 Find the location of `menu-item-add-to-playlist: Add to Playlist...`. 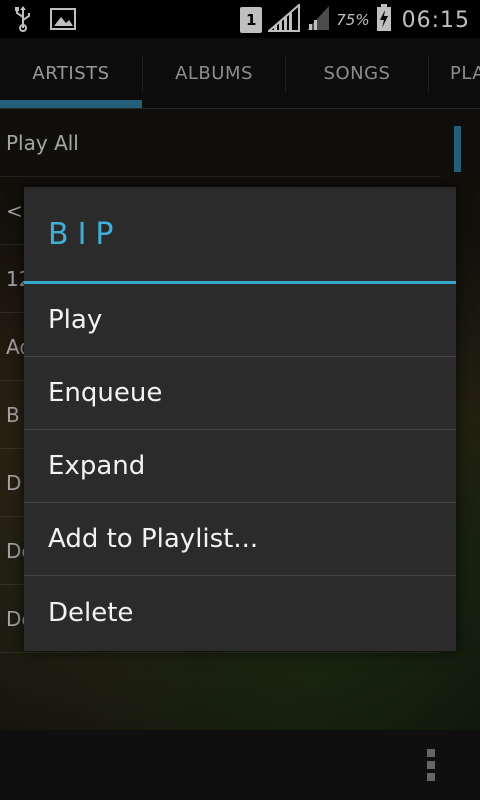

menu-item-add-to-playlist: Add to Playlist... is located at coordinates (240, 539).